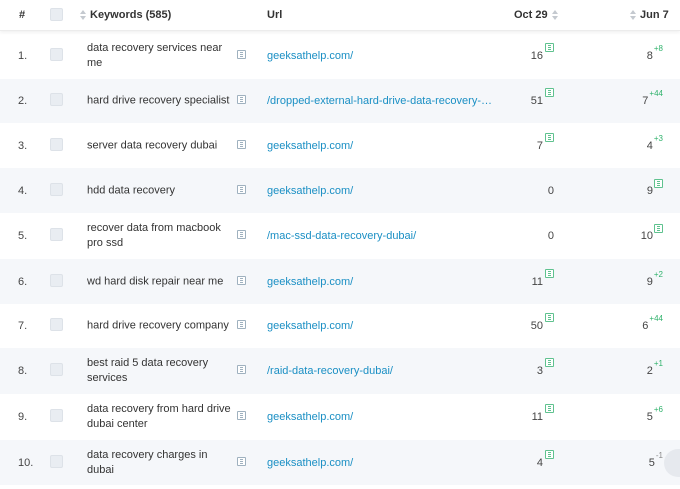 The height and width of the screenshot is (489, 680). What do you see at coordinates (23, 371) in the screenshot?
I see `row-number: 8.` at bounding box center [23, 371].